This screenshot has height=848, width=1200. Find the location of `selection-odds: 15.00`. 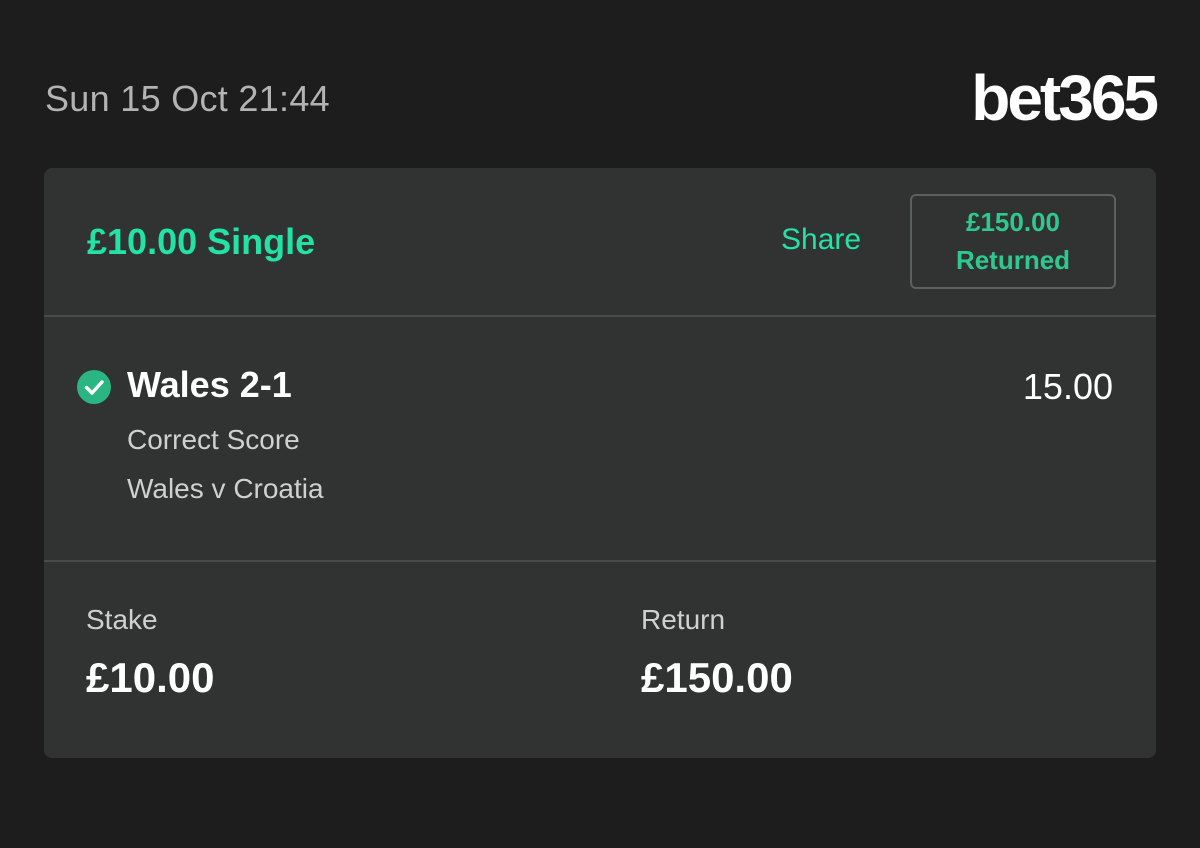

selection-odds: 15.00 is located at coordinates (1067, 386).